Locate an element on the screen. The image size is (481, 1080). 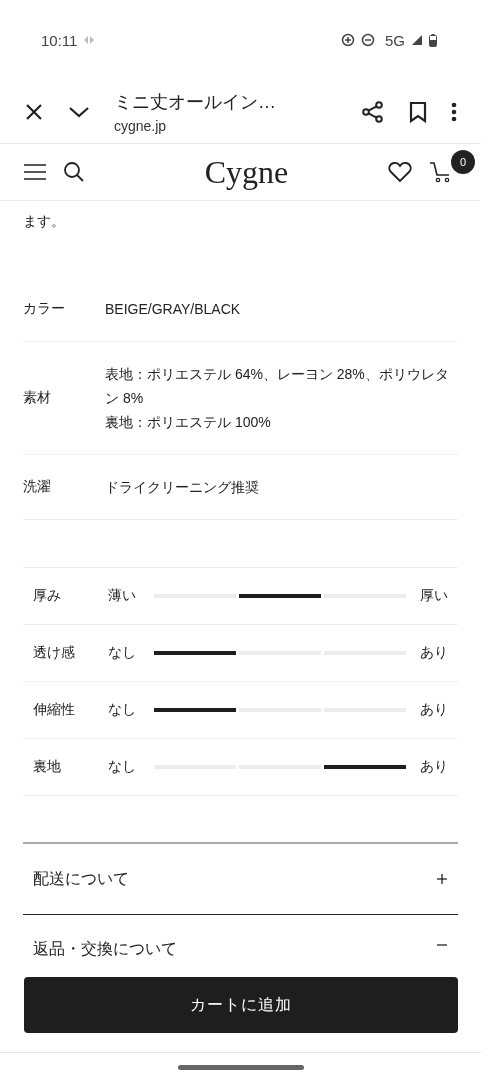
attribute-label: 伸縮性 is located at coordinates (54, 710).